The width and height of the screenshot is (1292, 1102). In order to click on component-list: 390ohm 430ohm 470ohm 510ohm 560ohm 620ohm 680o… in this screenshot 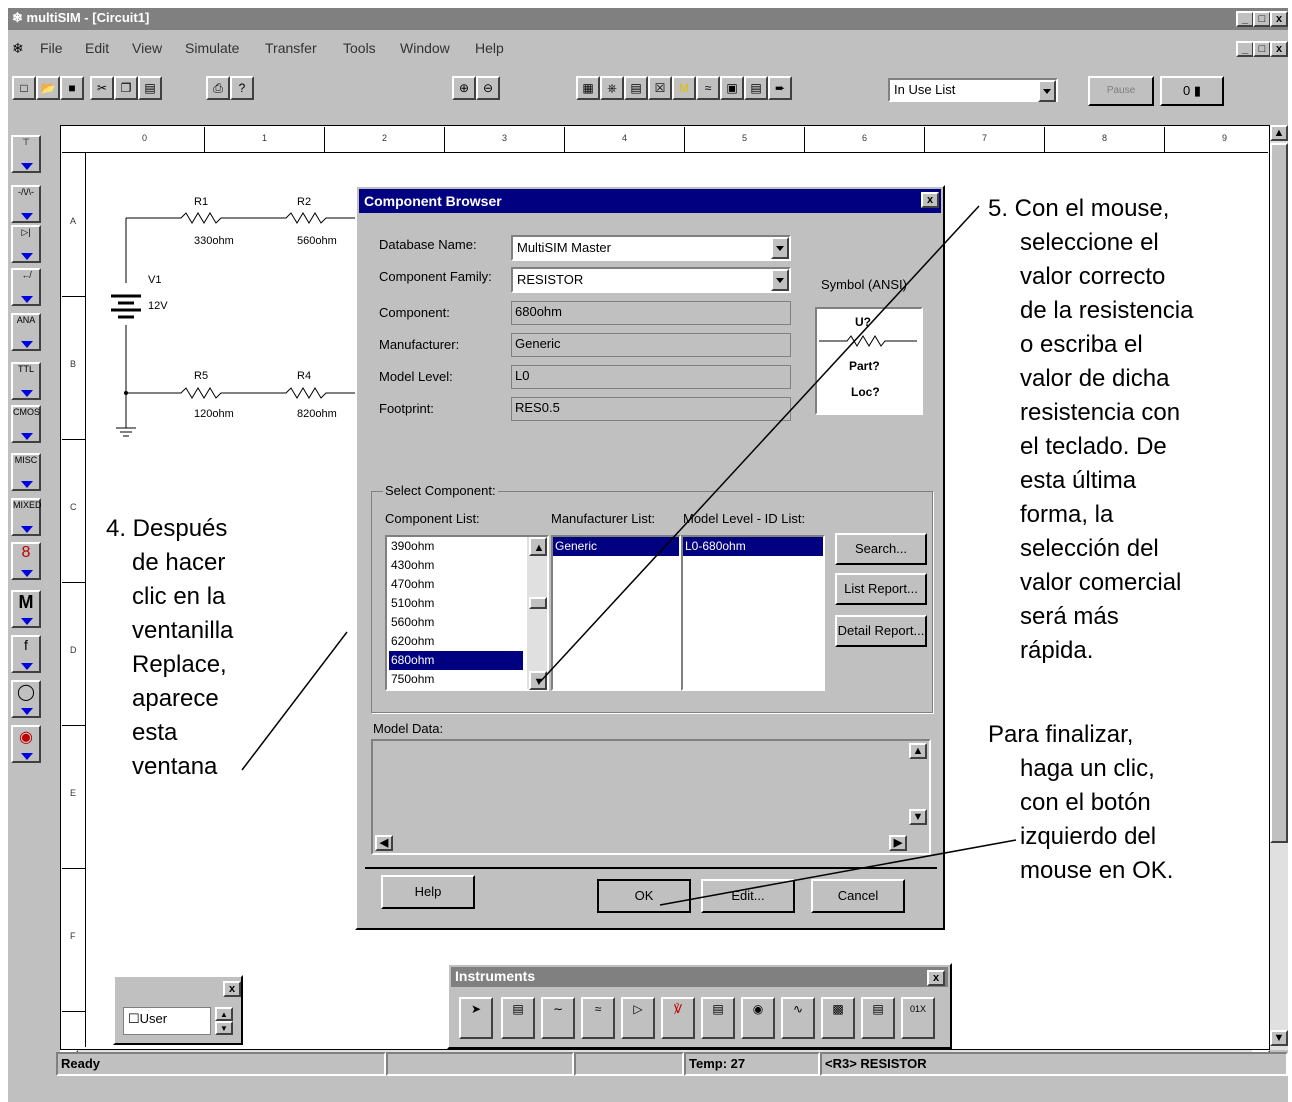, I will do `click(467, 613)`.